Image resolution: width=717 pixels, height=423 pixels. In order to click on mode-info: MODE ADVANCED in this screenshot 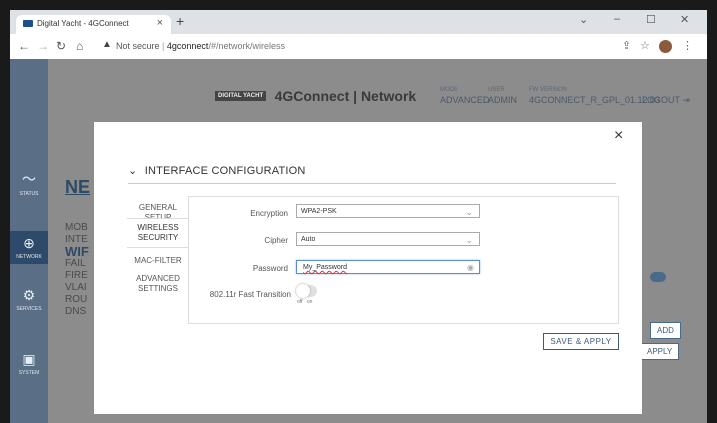, I will do `click(465, 96)`.